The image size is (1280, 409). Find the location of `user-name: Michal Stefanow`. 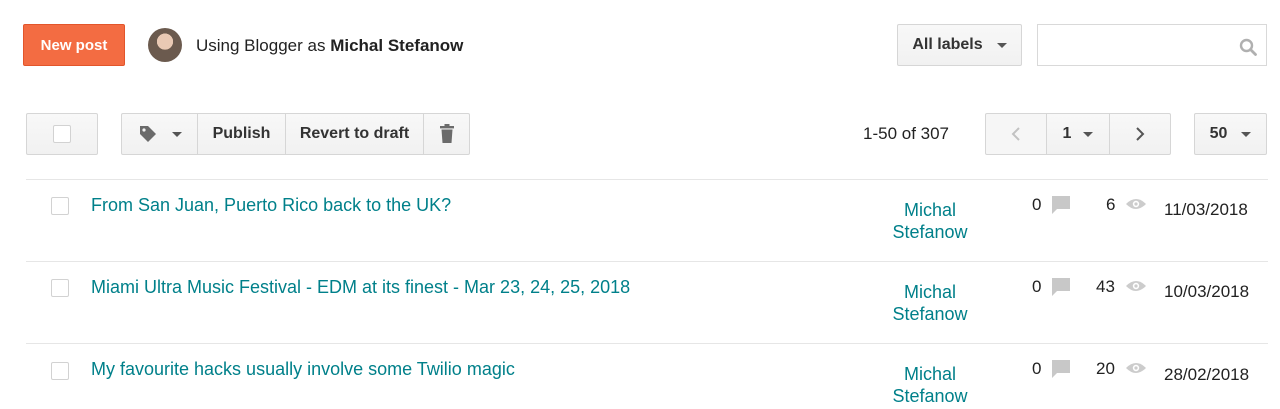

user-name: Michal Stefanow is located at coordinates (397, 45).